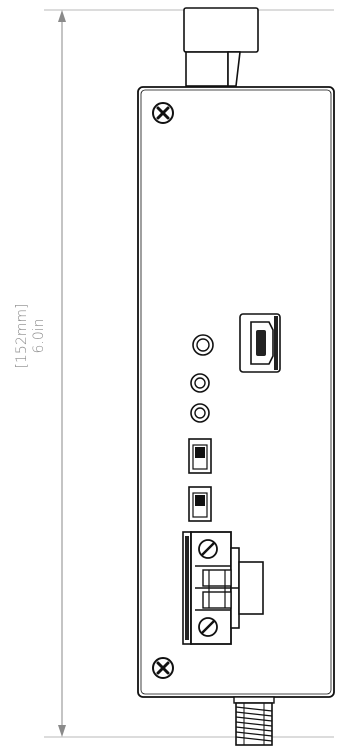  What do you see at coordinates (254, 721) in the screenshot?
I see `bottom-antenna-connector` at bounding box center [254, 721].